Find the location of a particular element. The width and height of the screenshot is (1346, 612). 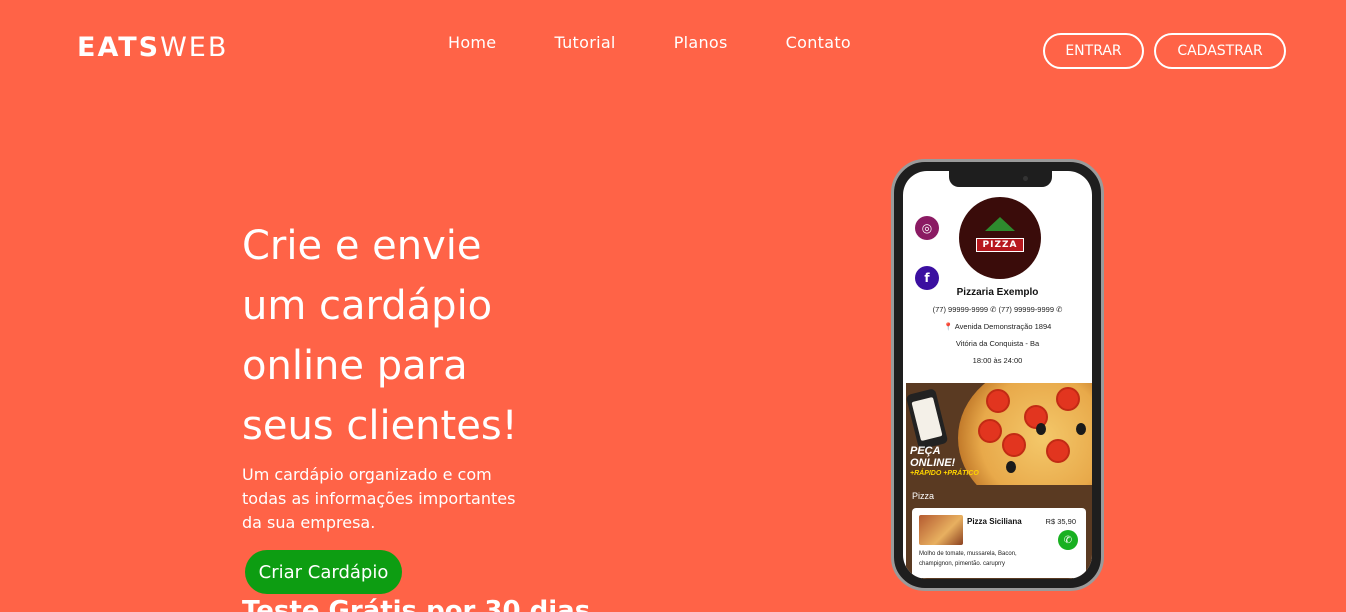

create-menu-button: Criar Cardápio is located at coordinates (323, 572).